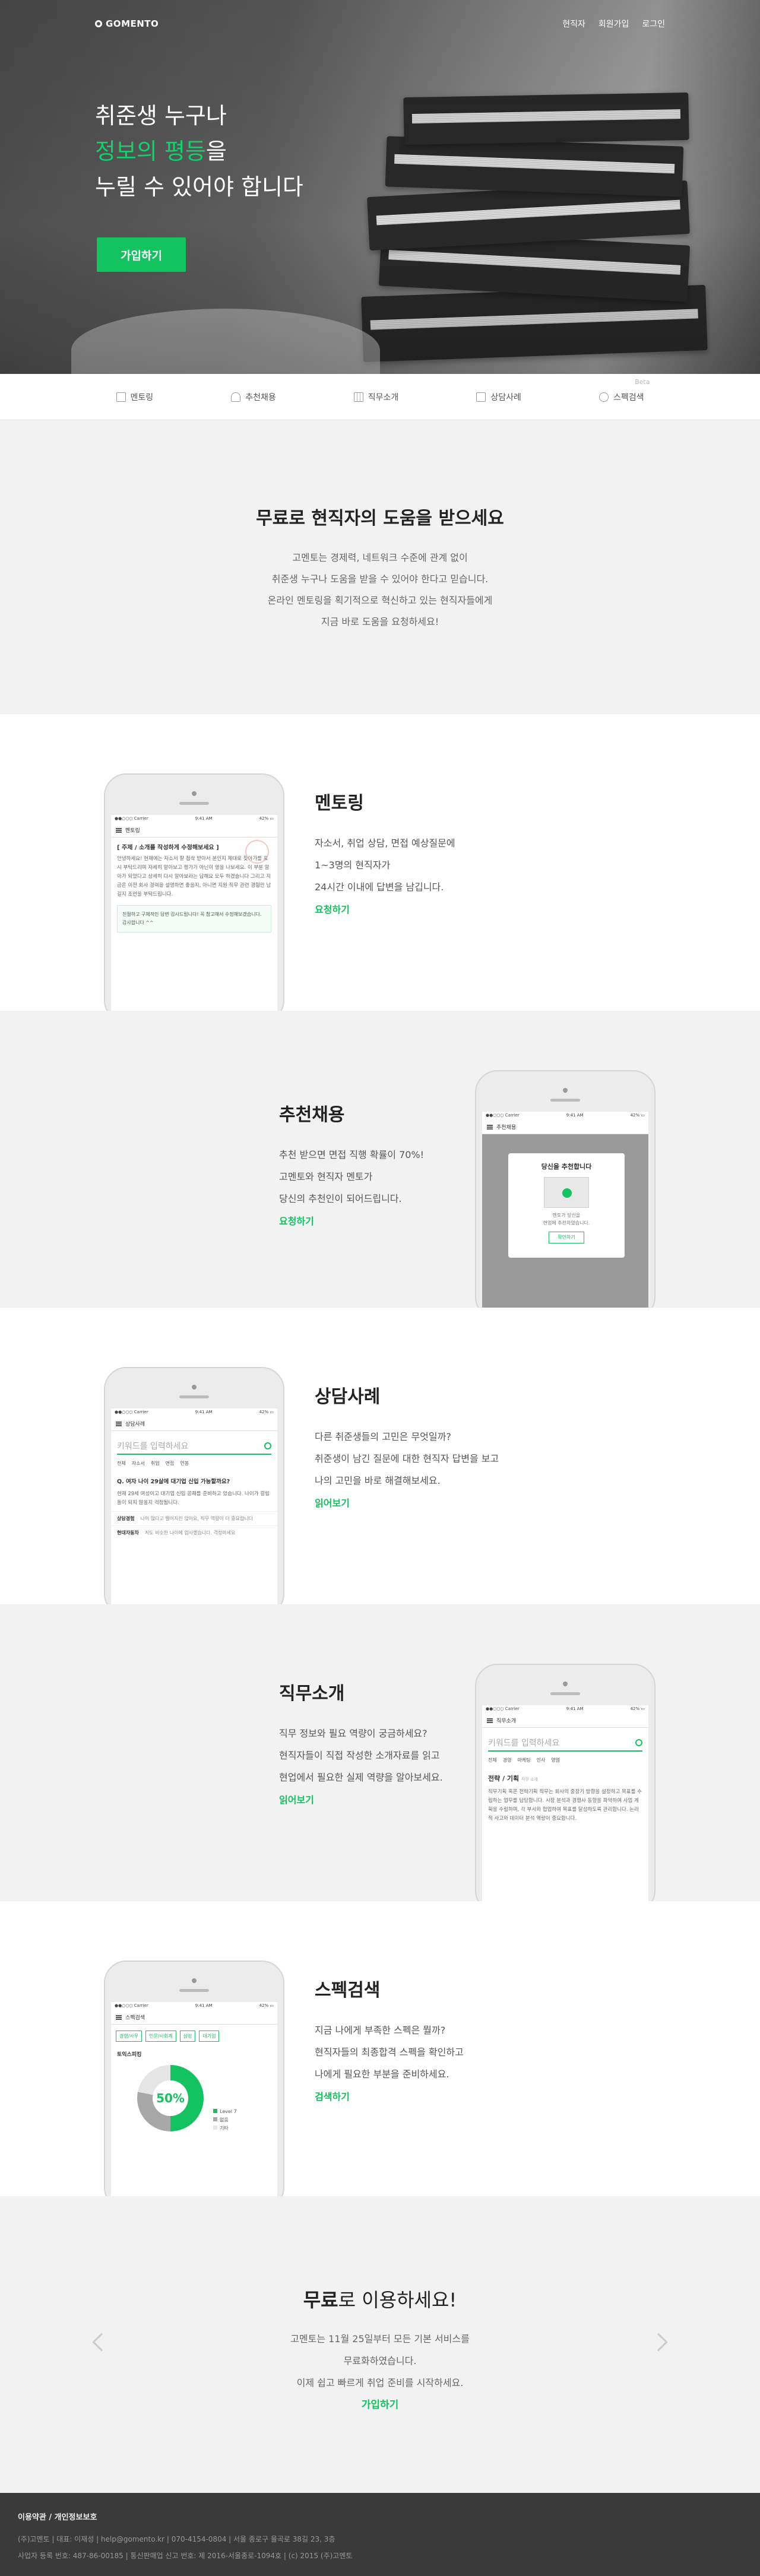  Describe the element at coordinates (524, 1760) in the screenshot. I see `category-chips: 전체 경영 마케팅 인사 영업` at that location.